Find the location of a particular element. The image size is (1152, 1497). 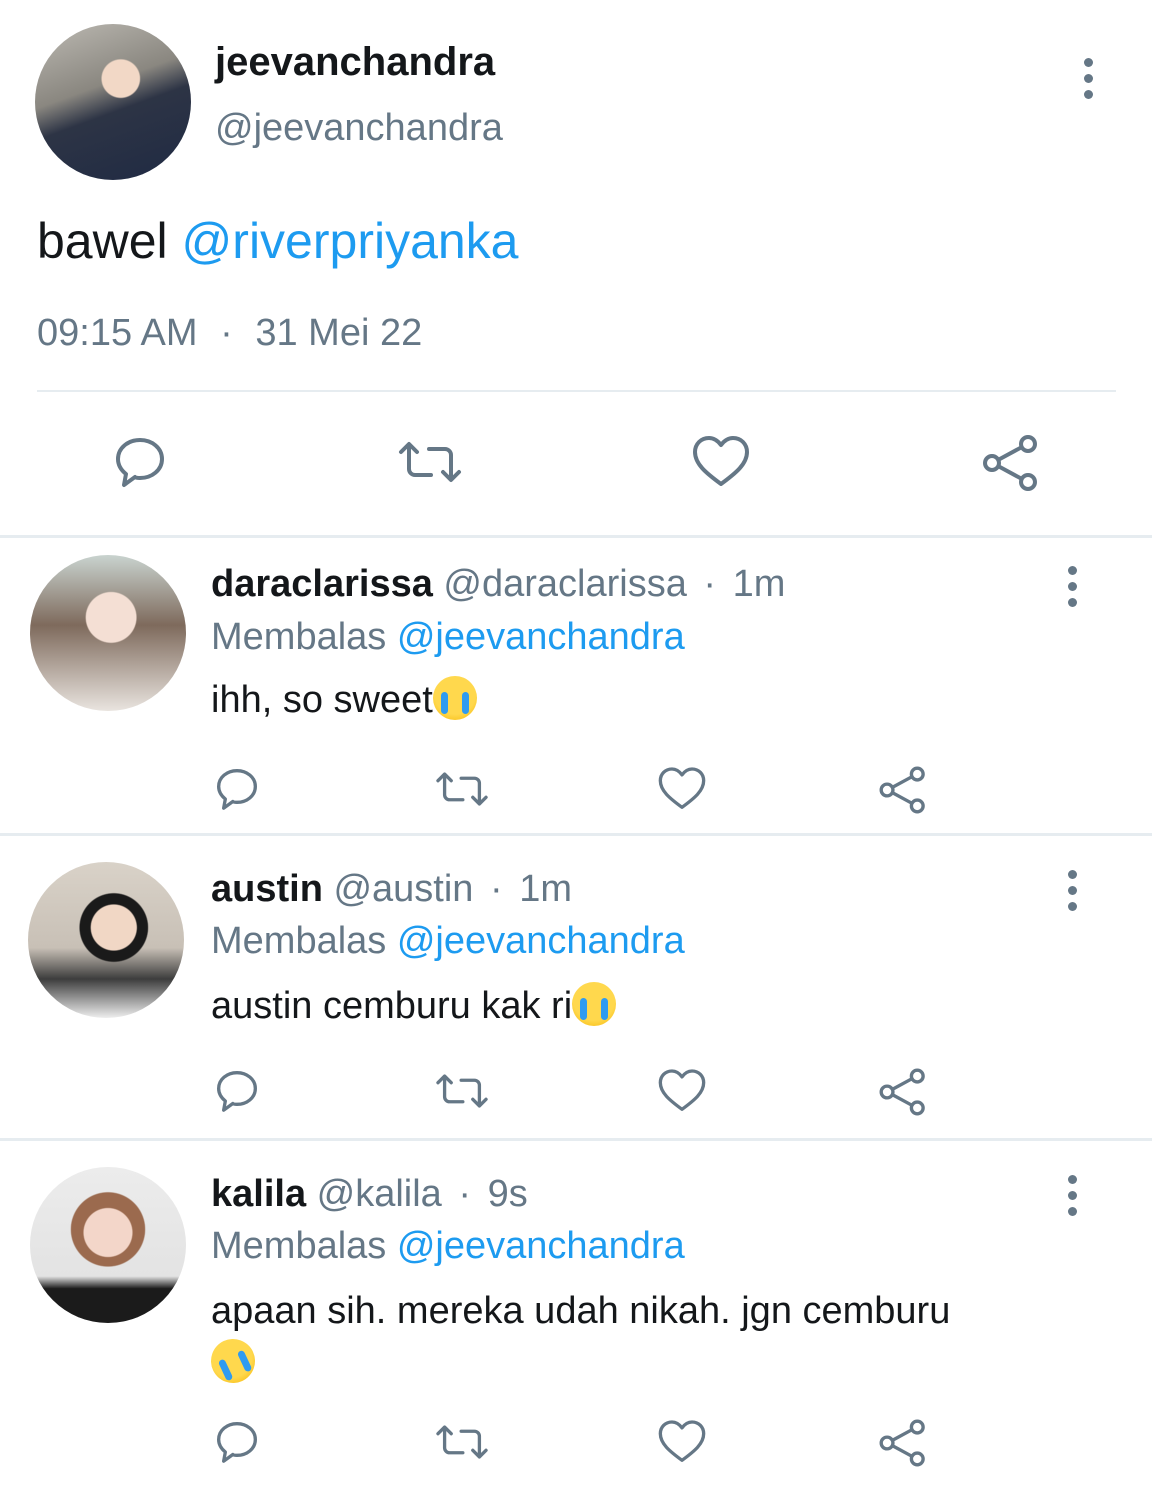

tweet-time: 09:15 AM is located at coordinates (117, 333).